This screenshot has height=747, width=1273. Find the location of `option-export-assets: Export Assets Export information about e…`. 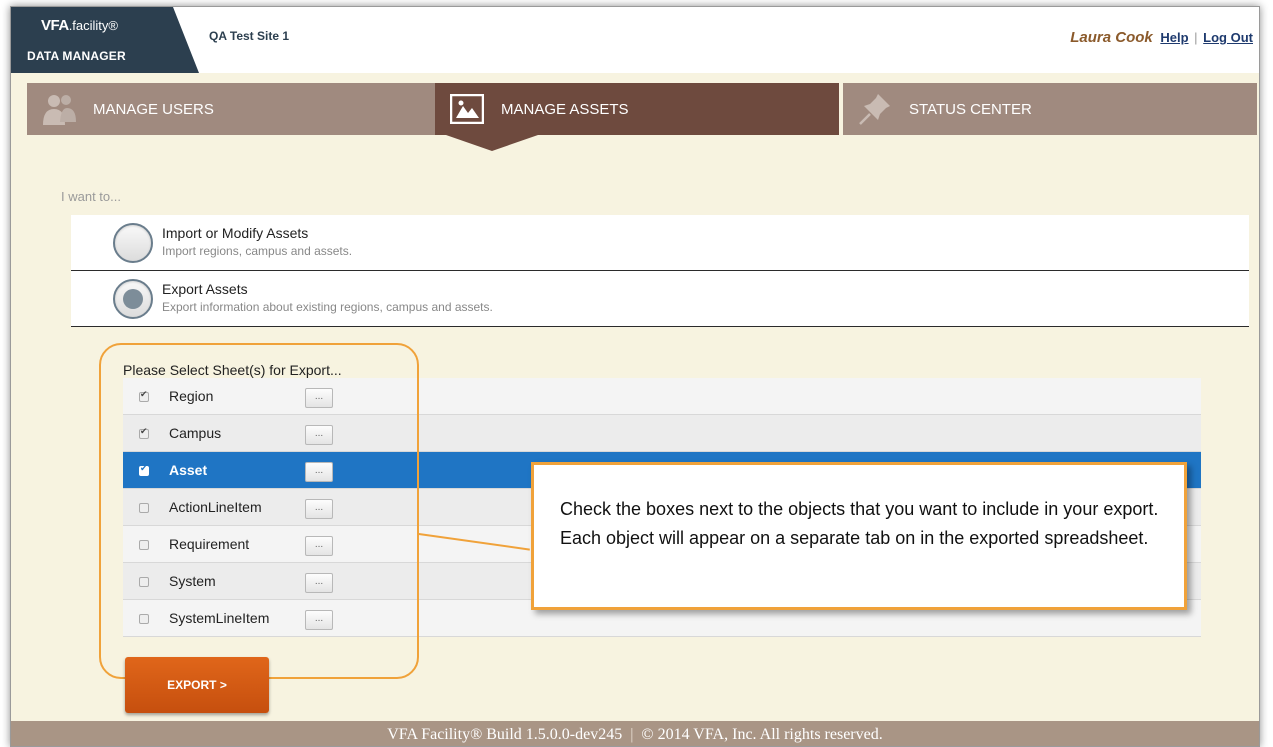

option-export-assets: Export Assets Export information about e… is located at coordinates (660, 299).